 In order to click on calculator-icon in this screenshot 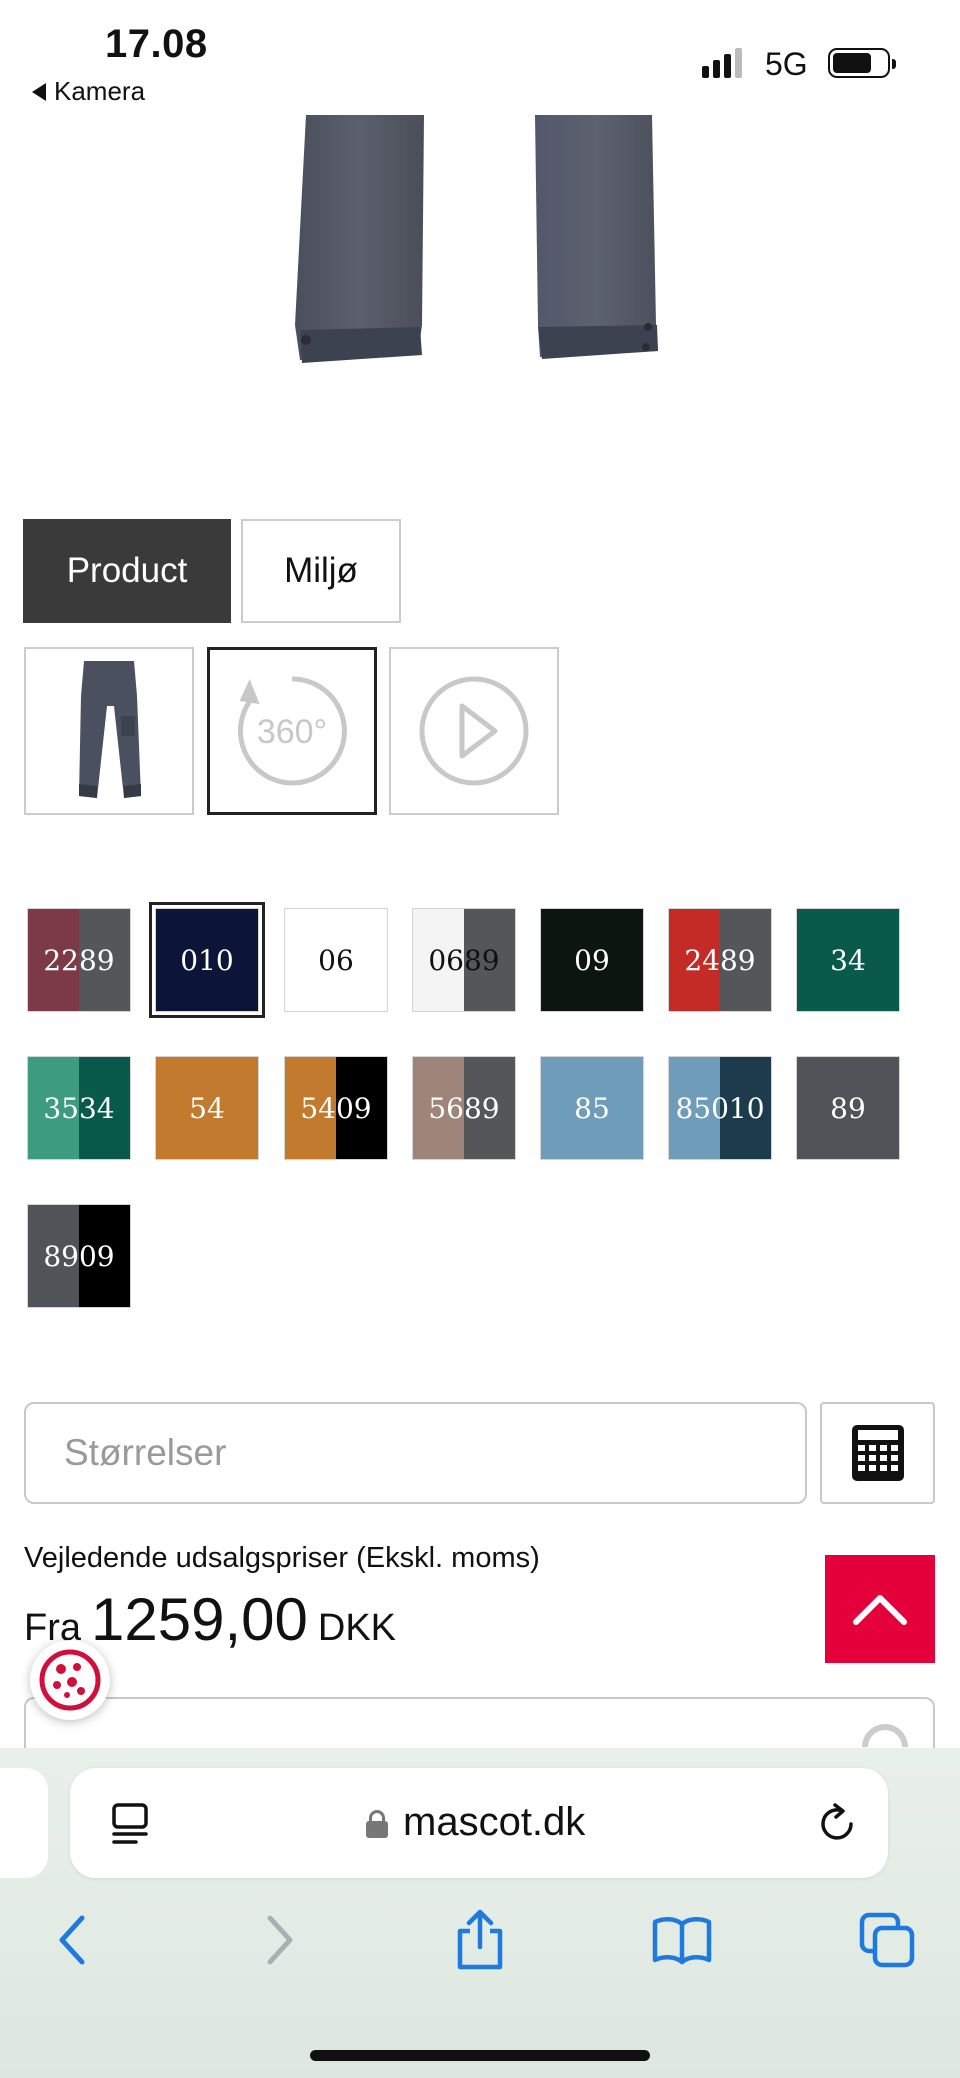, I will do `click(877, 1453)`.